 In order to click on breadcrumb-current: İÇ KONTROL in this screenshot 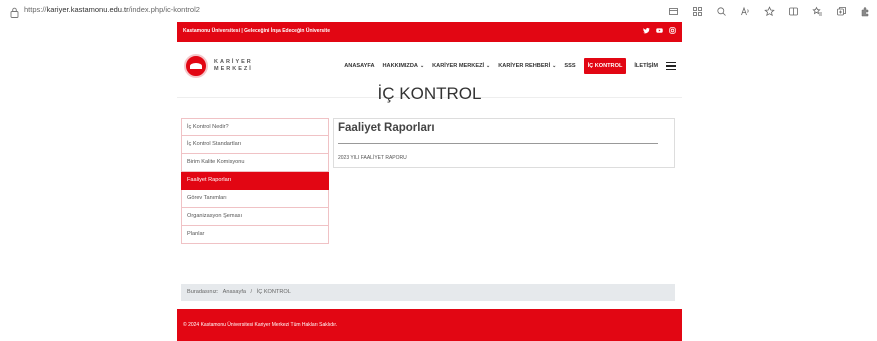, I will do `click(273, 292)`.